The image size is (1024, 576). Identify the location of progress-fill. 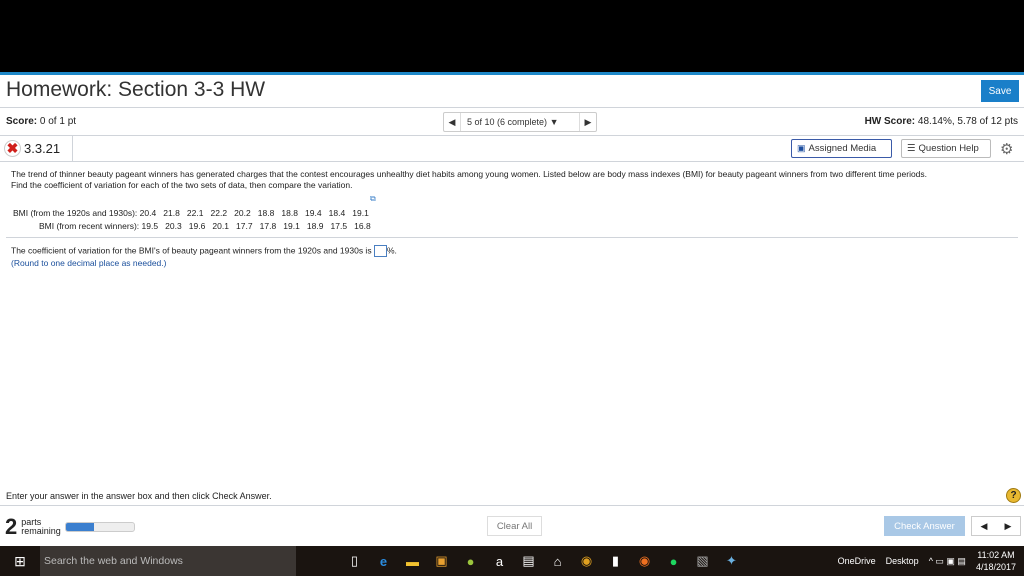
(80, 527).